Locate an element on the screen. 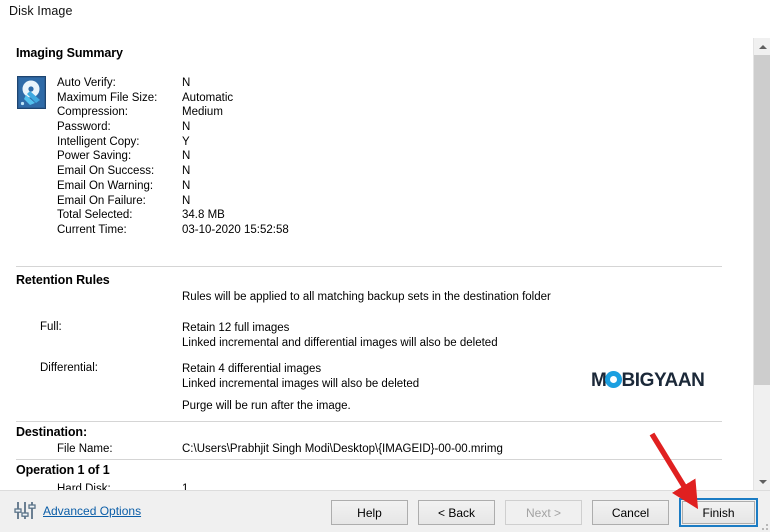  table-row: Total Selected: 34.8 MB is located at coordinates (173, 215).